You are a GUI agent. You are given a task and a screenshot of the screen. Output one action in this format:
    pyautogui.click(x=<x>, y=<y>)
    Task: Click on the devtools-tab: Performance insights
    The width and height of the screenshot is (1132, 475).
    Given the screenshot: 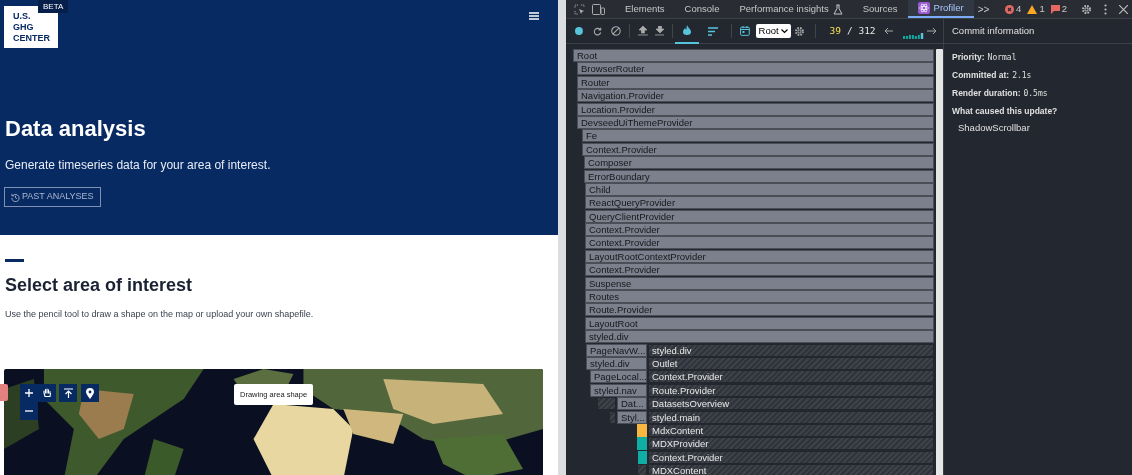 What is the action you would take?
    pyautogui.click(x=791, y=9)
    